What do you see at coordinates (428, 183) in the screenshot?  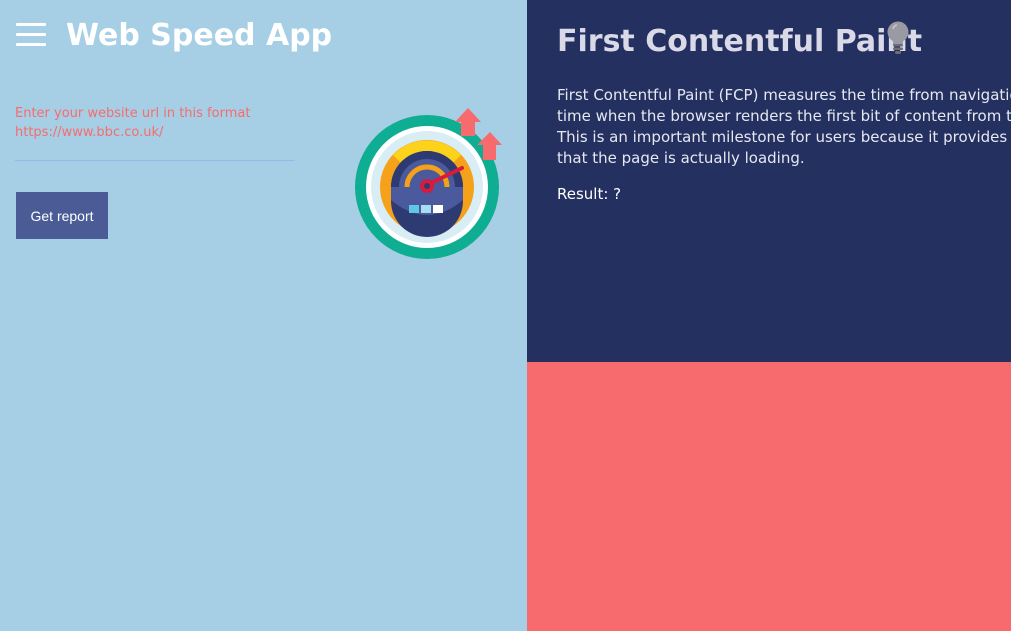 I see `speedometer-icon` at bounding box center [428, 183].